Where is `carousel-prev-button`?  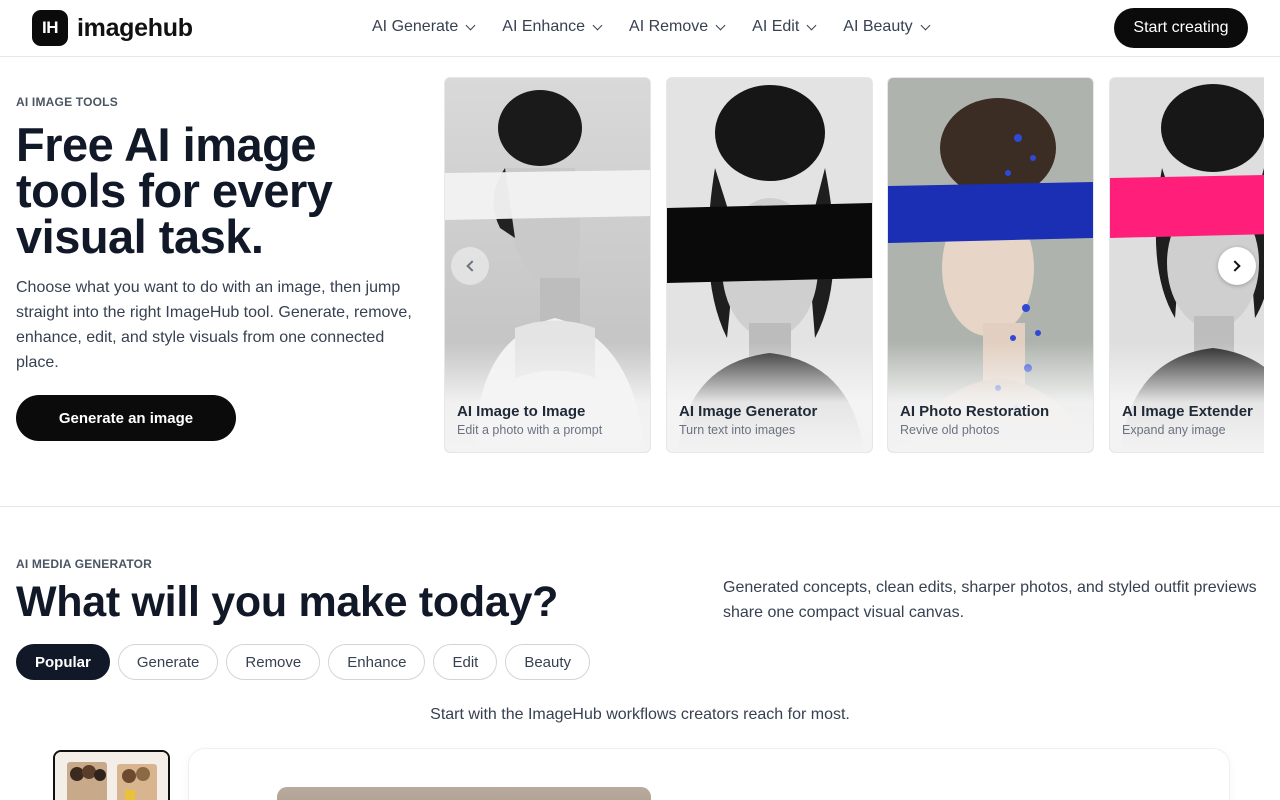 carousel-prev-button is located at coordinates (470, 266).